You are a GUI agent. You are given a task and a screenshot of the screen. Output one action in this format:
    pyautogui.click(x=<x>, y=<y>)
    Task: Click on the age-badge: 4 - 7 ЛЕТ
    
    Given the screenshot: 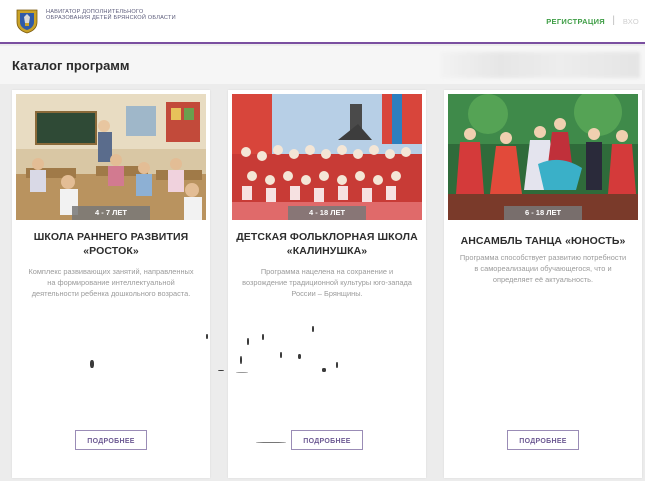 What is the action you would take?
    pyautogui.click(x=111, y=213)
    